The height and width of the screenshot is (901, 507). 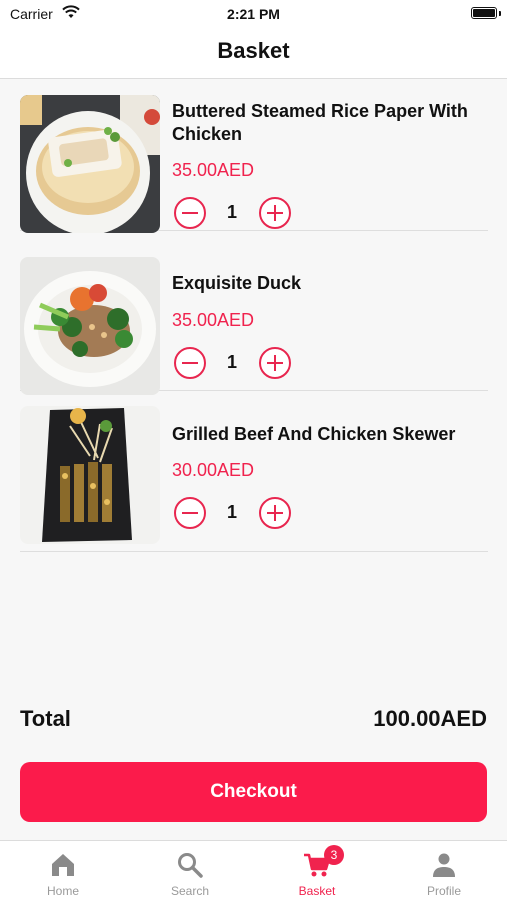 I want to click on tab-bar: Home Search 3 Basket Profile, so click(x=253, y=870).